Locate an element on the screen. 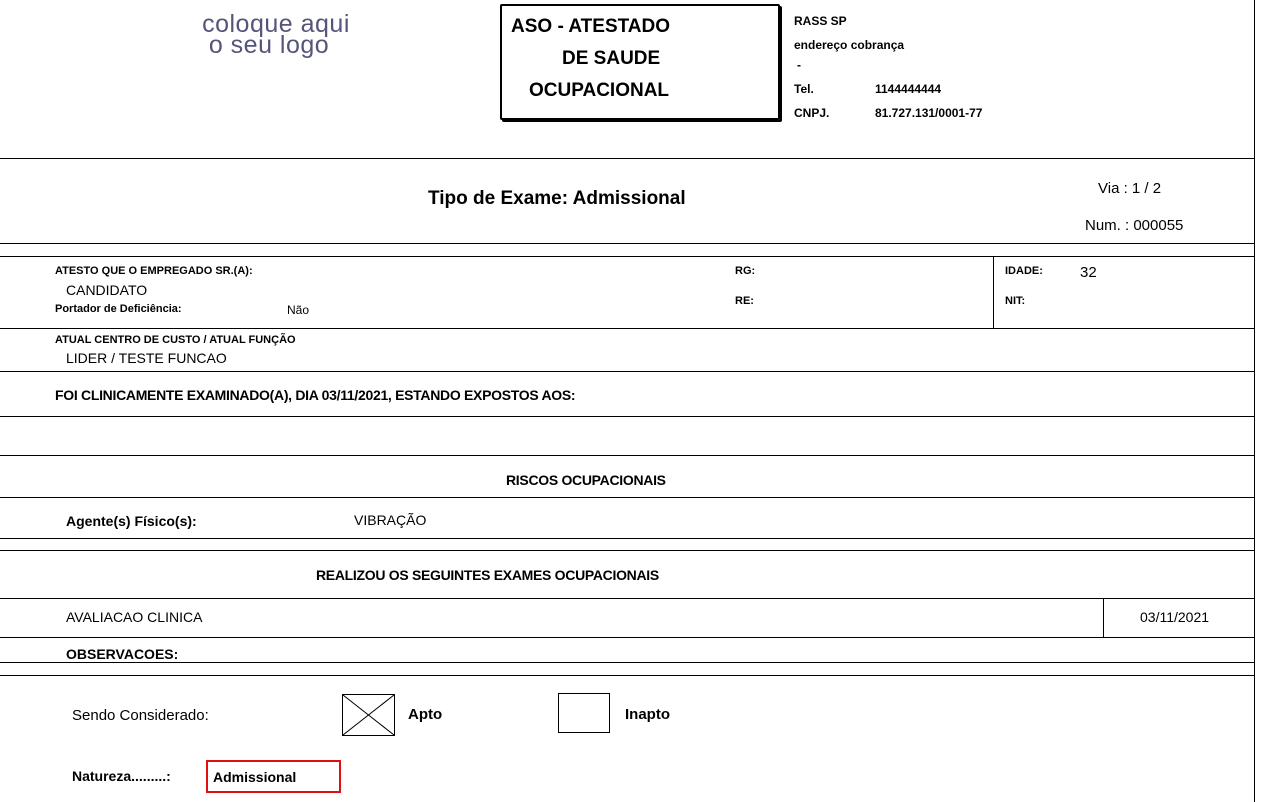 The image size is (1272, 802). idade-value: 32 is located at coordinates (1088, 272).